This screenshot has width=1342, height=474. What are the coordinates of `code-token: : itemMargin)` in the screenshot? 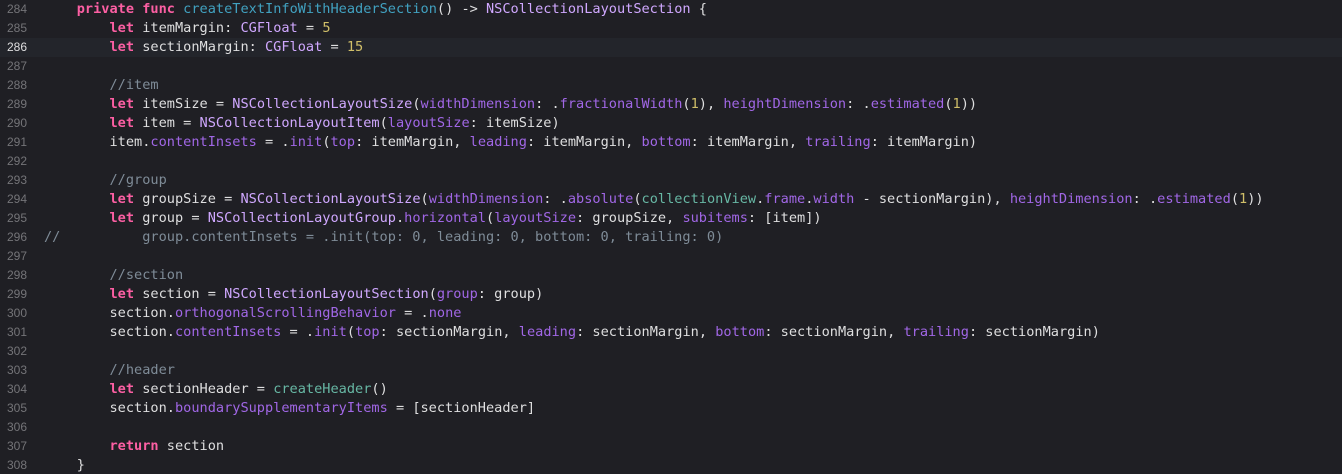 It's located at (924, 142).